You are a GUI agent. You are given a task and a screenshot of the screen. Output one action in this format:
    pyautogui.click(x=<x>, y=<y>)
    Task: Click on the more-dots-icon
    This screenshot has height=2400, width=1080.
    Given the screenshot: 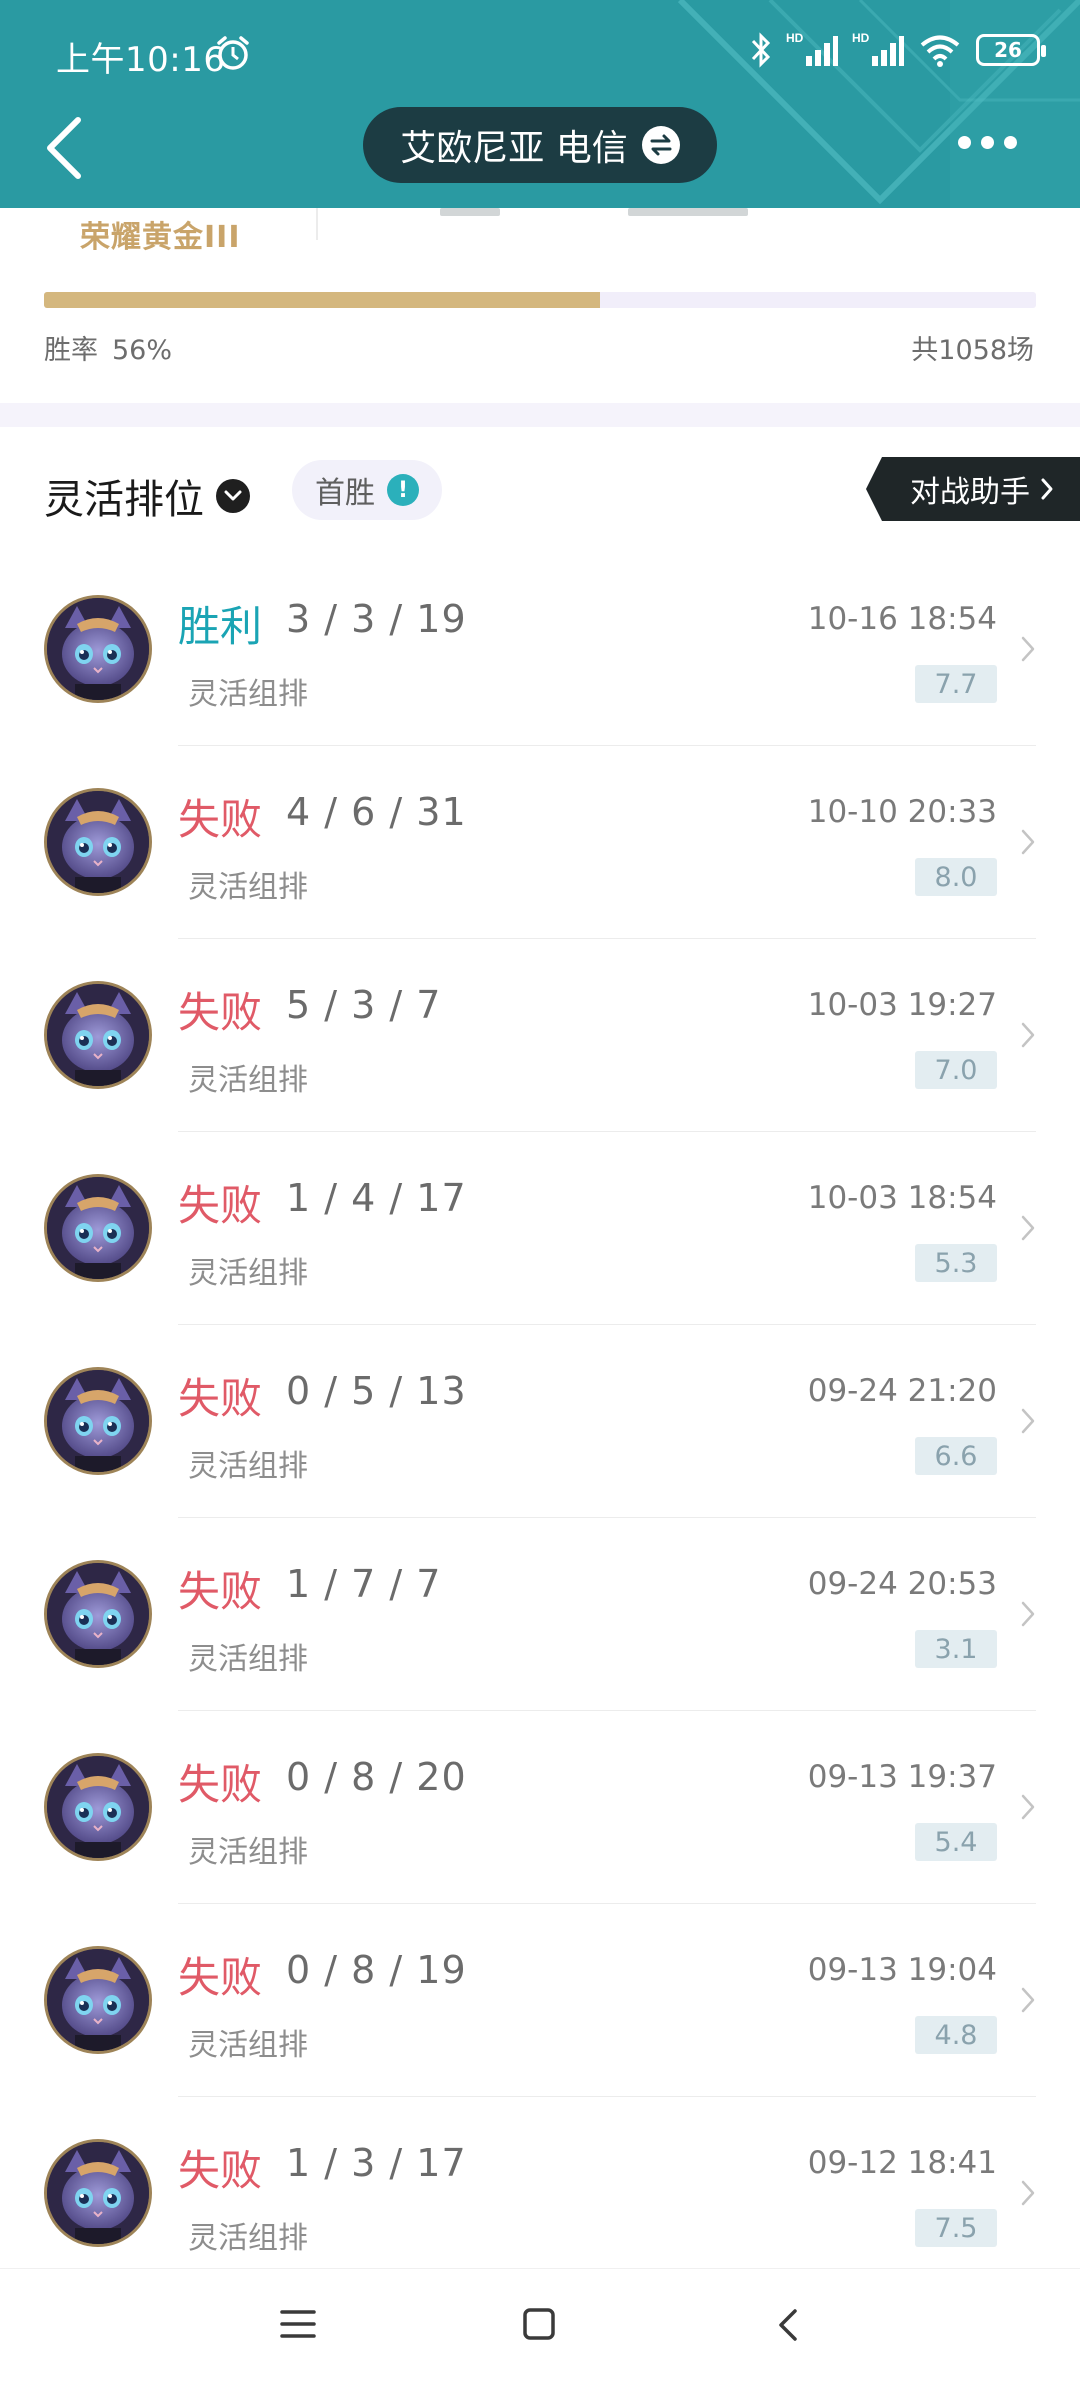 What is the action you would take?
    pyautogui.click(x=987, y=142)
    